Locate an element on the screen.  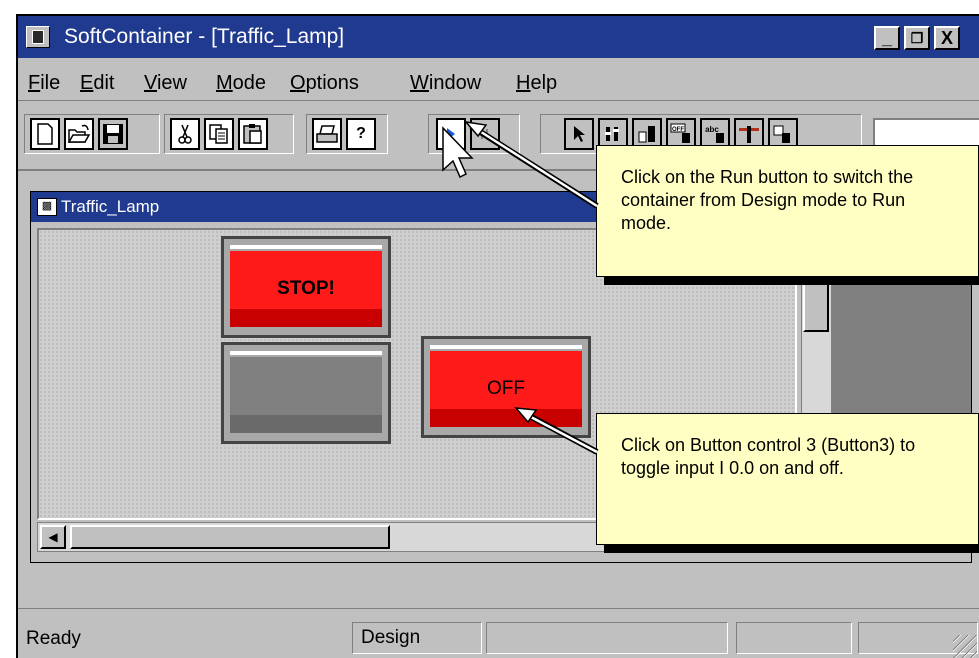
paste-icon is located at coordinates (253, 134).